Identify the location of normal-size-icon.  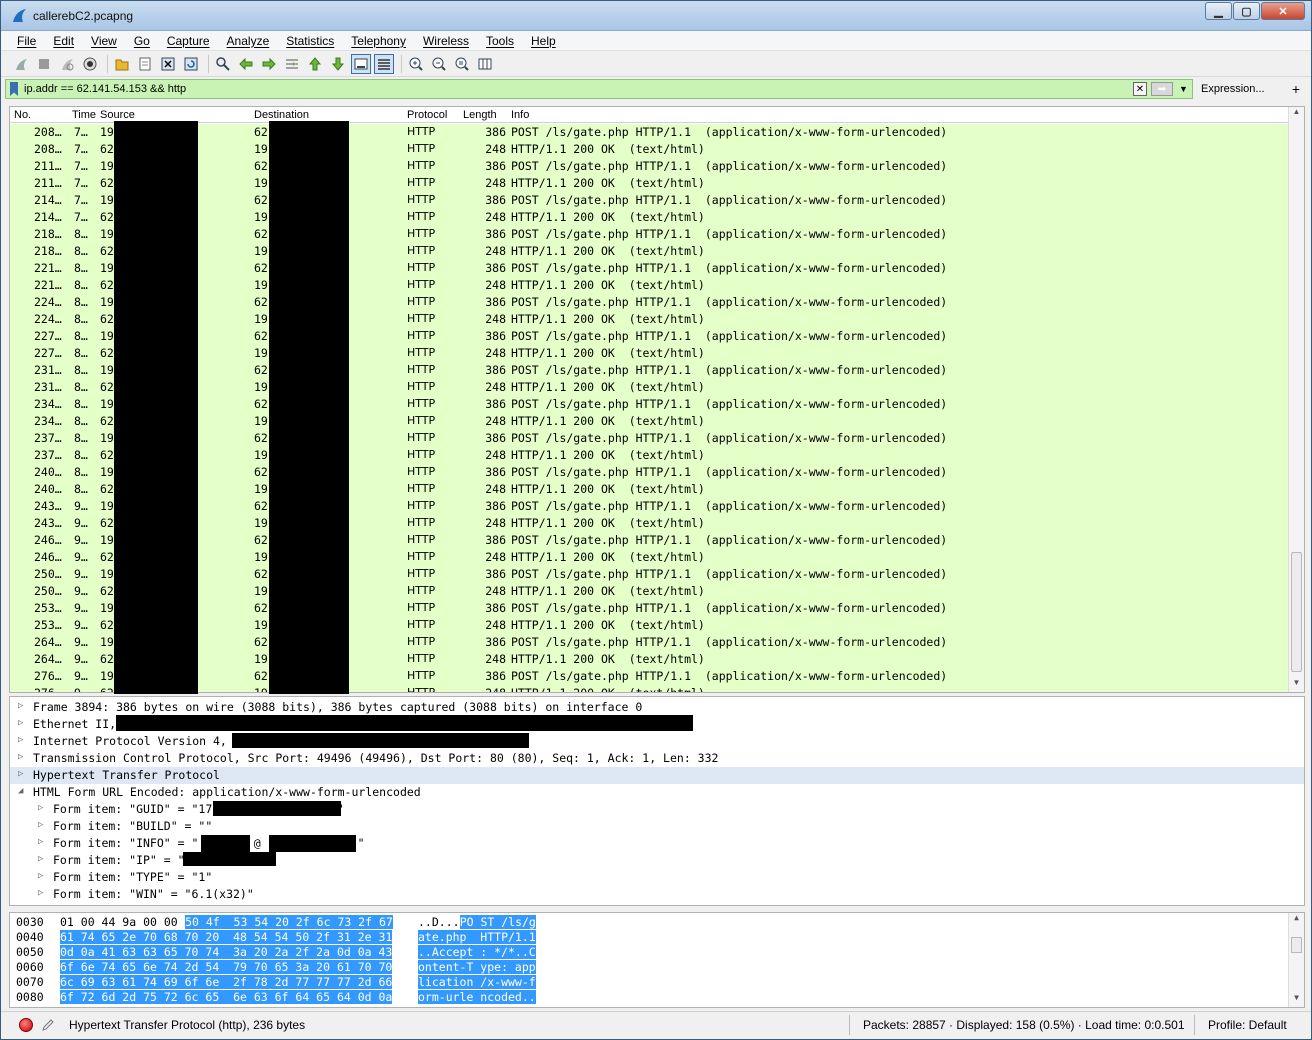
(462, 64).